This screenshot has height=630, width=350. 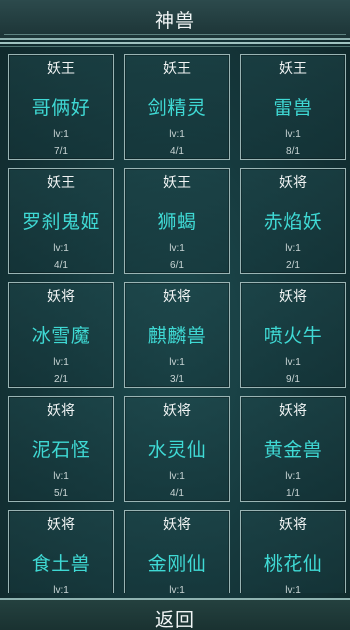 I want to click on beast-name: 狮蝎, so click(x=177, y=222).